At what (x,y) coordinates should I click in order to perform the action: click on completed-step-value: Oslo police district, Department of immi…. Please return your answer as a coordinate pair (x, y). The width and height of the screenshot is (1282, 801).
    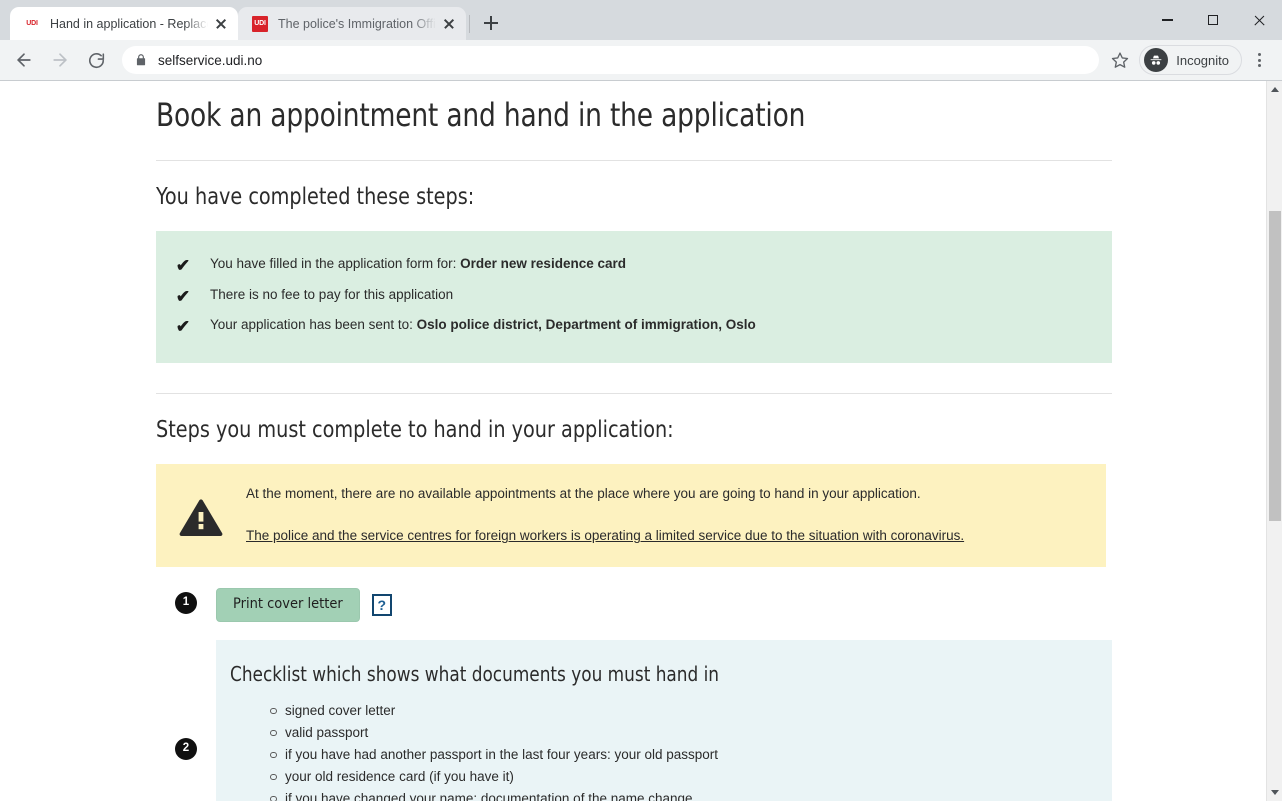
    Looking at the image, I should click on (586, 325).